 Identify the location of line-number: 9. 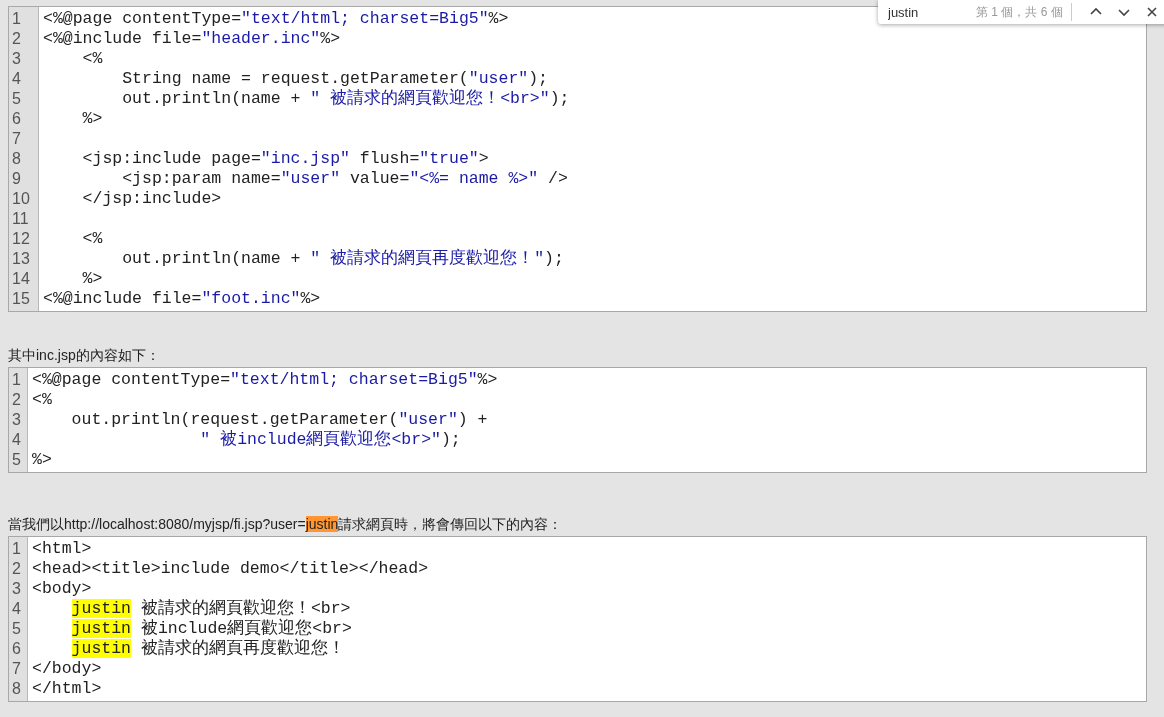
(16, 179).